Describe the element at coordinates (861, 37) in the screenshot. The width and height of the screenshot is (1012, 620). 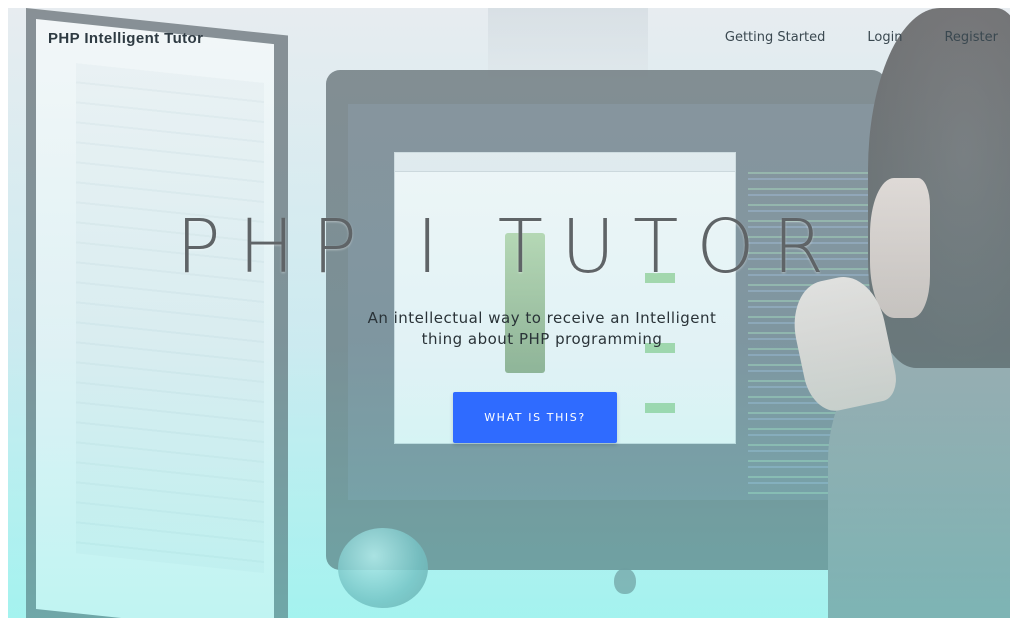
I see `top-nav: Getting Started Login Register` at that location.